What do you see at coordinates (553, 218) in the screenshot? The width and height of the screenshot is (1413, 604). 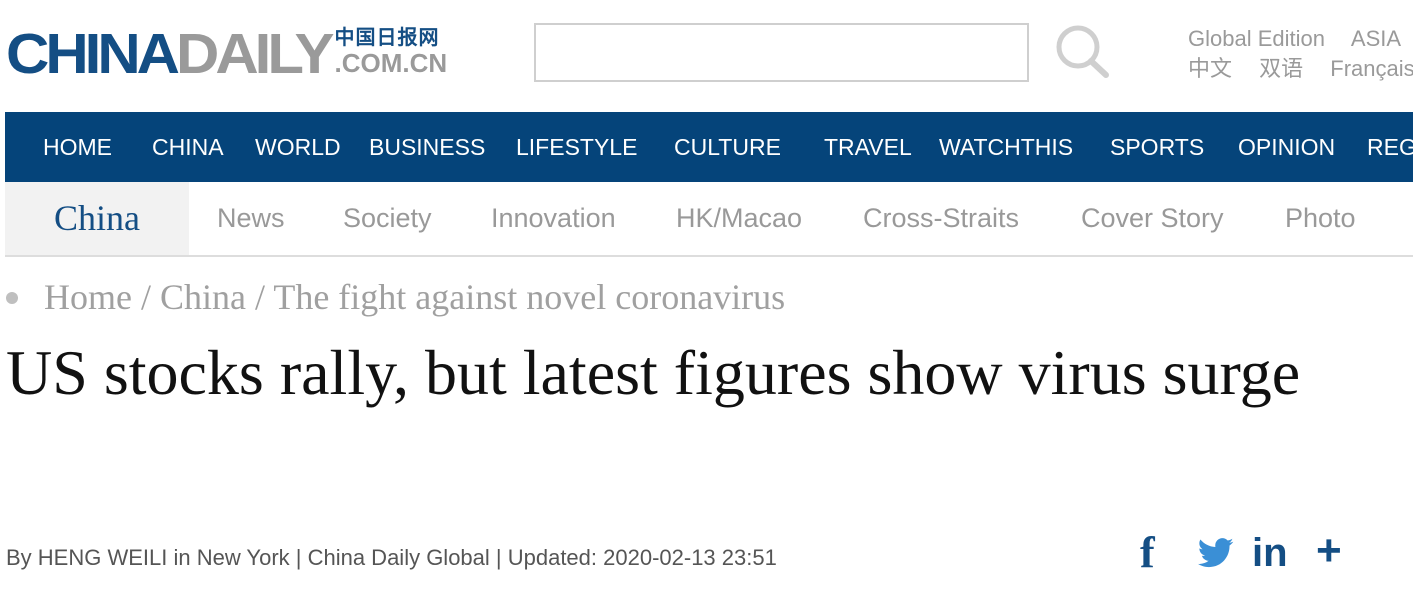 I see `subnav-item-innovation: Innovation` at bounding box center [553, 218].